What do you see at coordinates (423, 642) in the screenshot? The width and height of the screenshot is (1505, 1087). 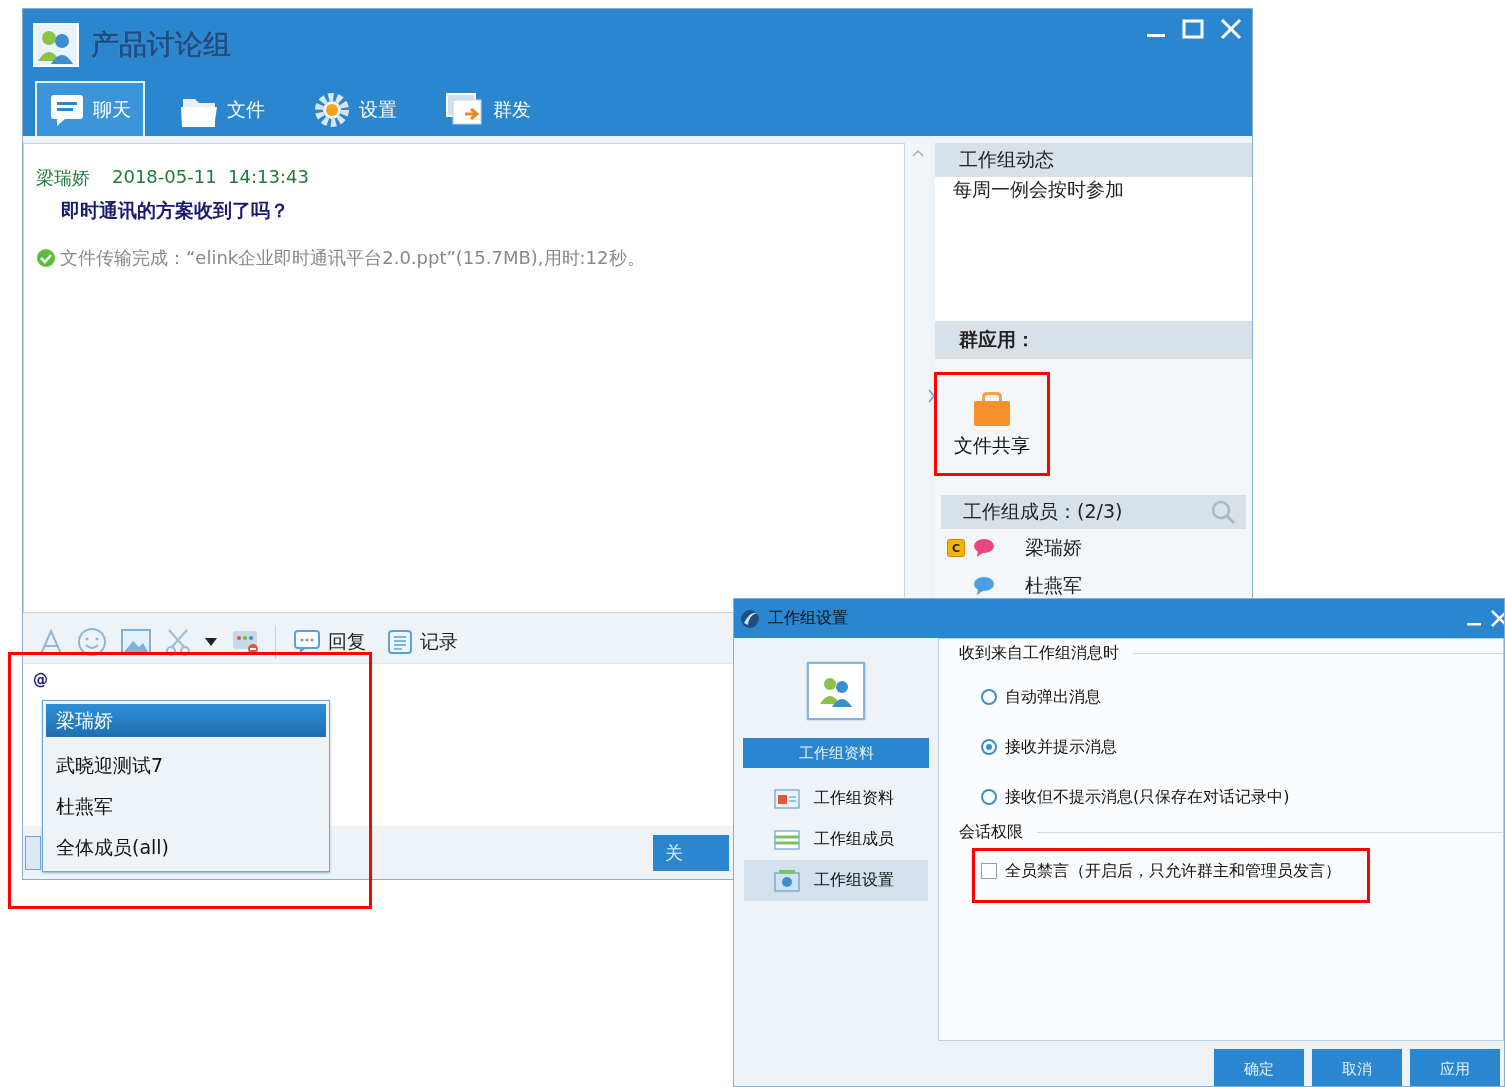 I see `toolbar-button: 记录` at bounding box center [423, 642].